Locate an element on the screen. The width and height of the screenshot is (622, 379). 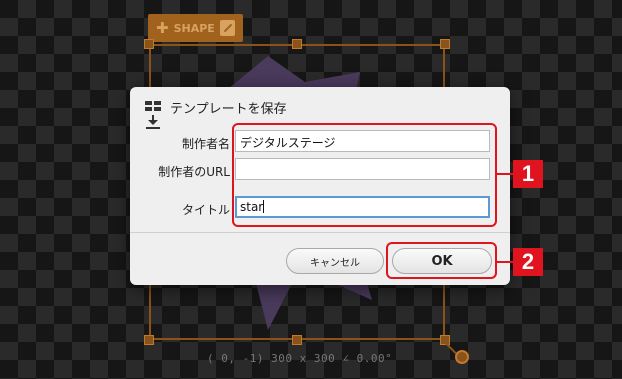
resize-handle-bm is located at coordinates (297, 340).